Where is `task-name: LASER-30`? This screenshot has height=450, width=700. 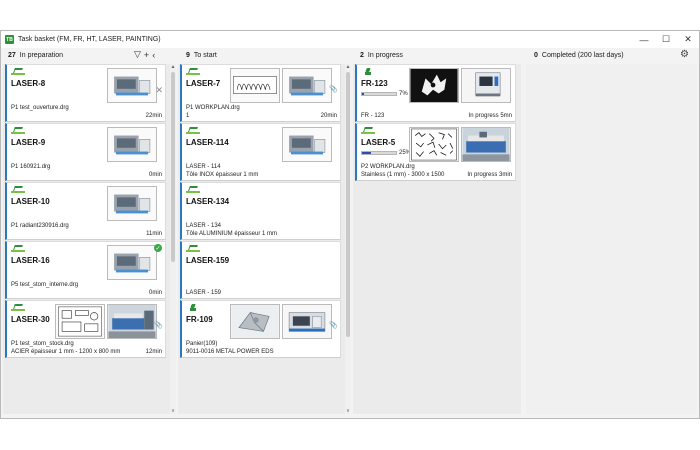 task-name: LASER-30 is located at coordinates (30, 319).